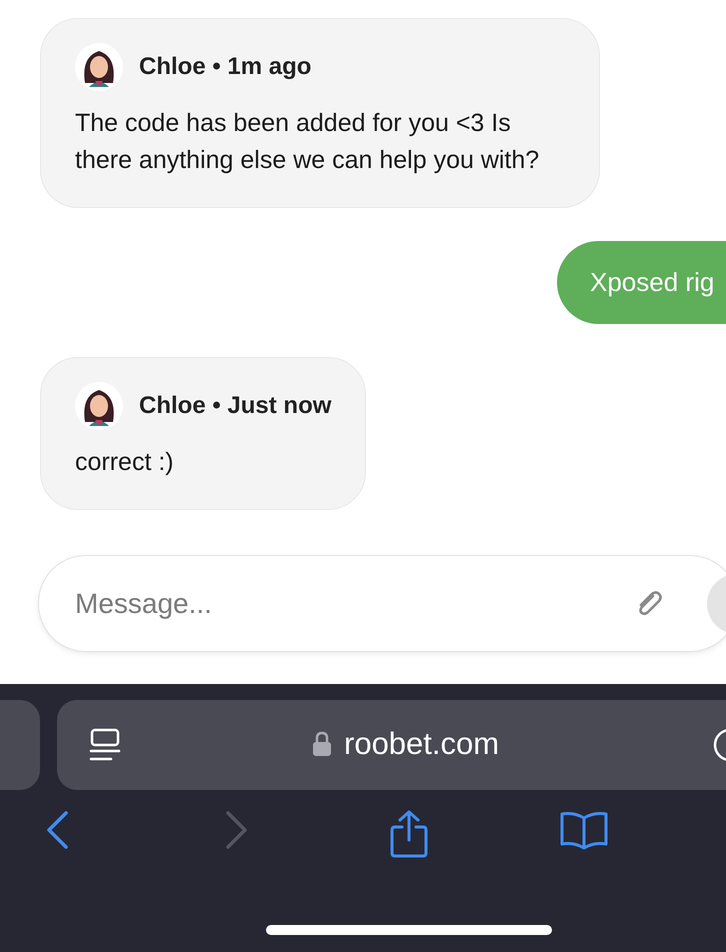 The height and width of the screenshot is (952, 726). Describe the element at coordinates (307, 142) in the screenshot. I see `message-text: The code has been added for you <3 Is there anything else we can help you with?` at that location.